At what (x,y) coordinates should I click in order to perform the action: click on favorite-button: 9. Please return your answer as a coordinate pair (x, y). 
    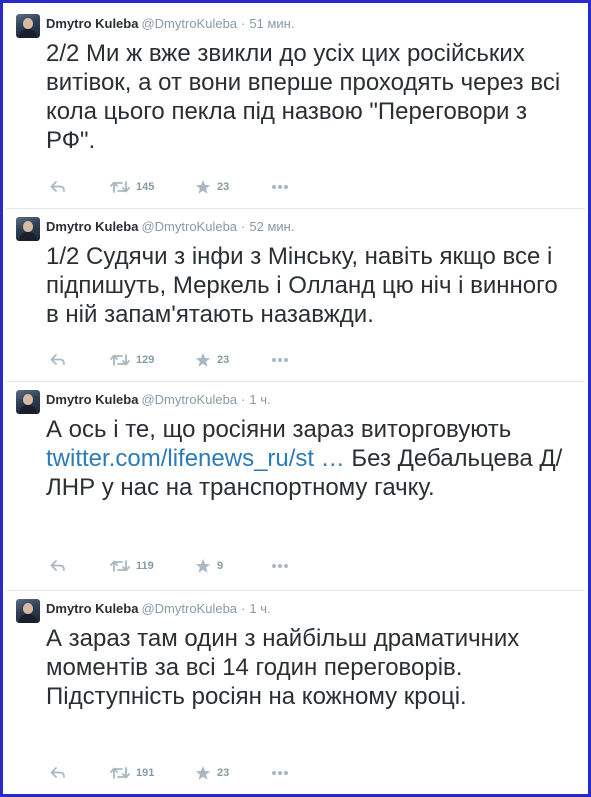
    Looking at the image, I should click on (209, 566).